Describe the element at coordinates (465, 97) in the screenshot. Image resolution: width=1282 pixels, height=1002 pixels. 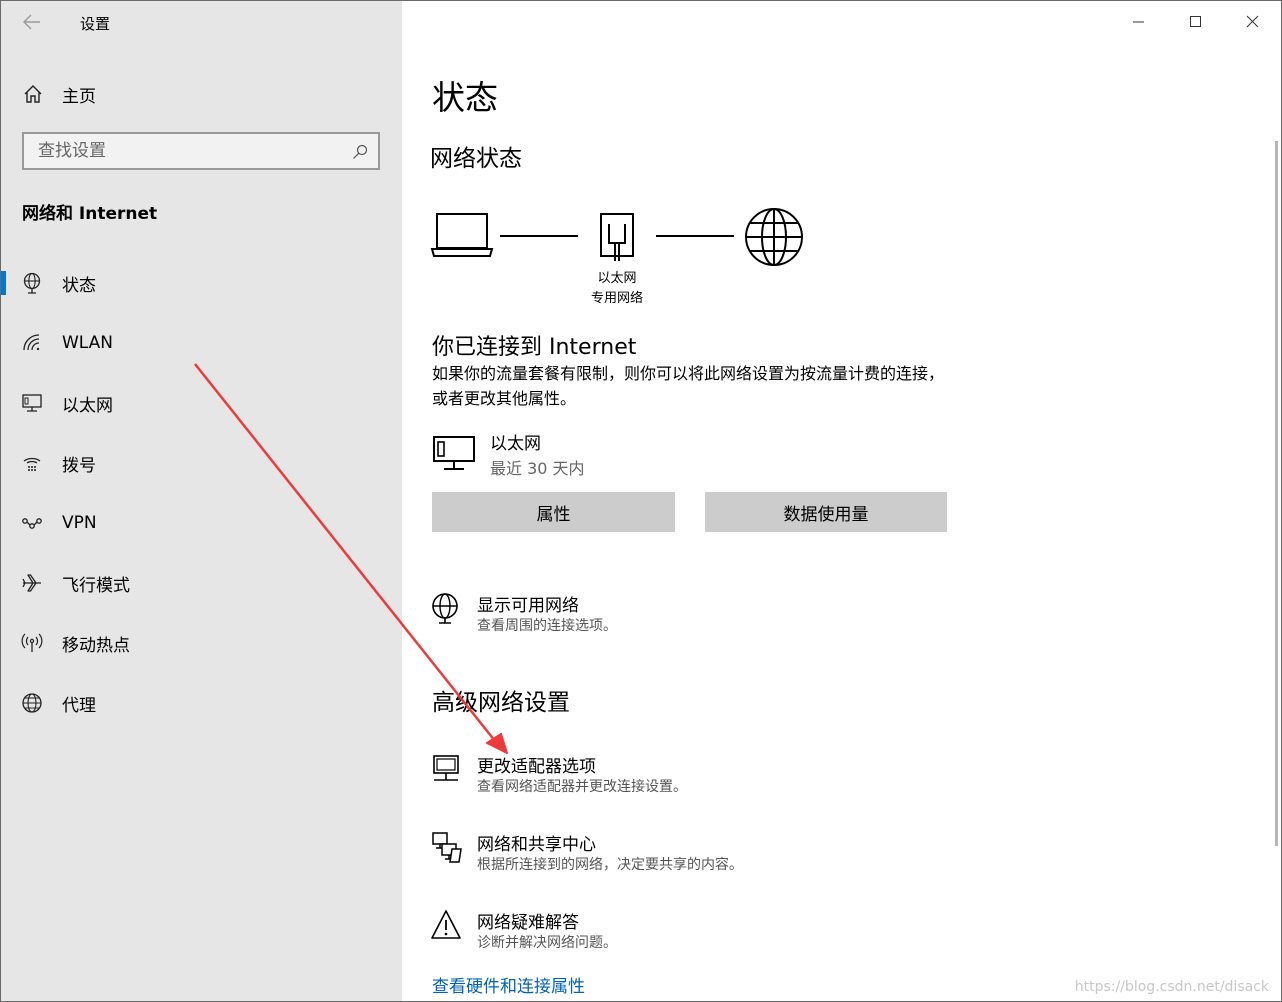
I see `page-title: 状态` at that location.